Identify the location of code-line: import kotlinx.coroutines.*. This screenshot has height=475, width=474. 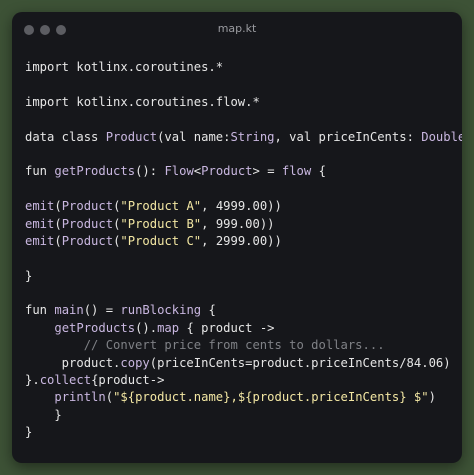
(243, 67).